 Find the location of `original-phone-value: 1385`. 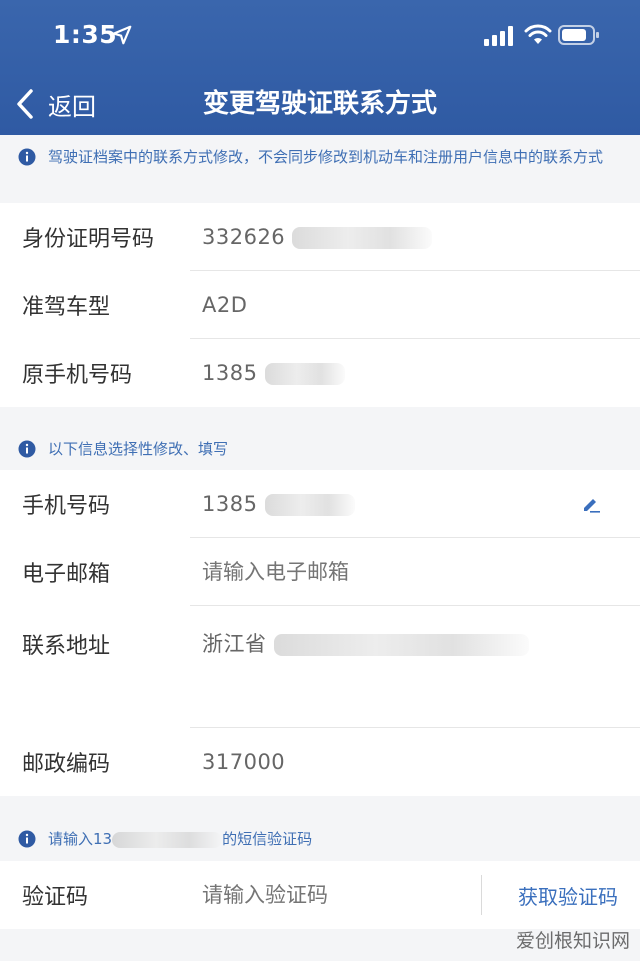

original-phone-value: 1385 is located at coordinates (273, 373).